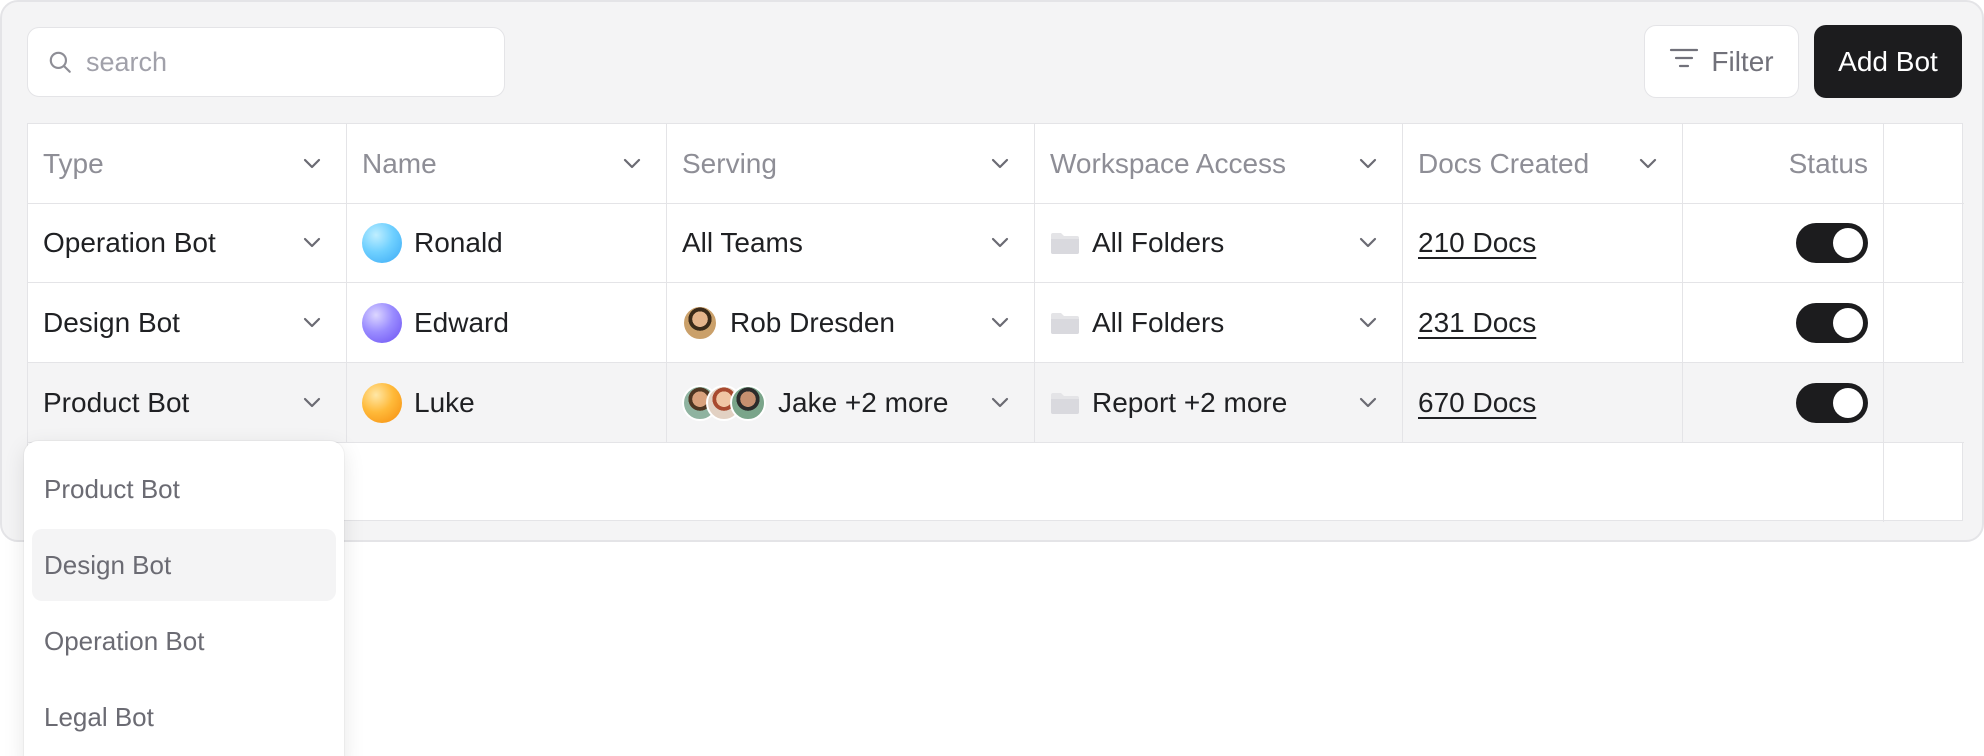 The height and width of the screenshot is (756, 1984). What do you see at coordinates (1783, 163) in the screenshot?
I see `column-header-status: Status` at bounding box center [1783, 163].